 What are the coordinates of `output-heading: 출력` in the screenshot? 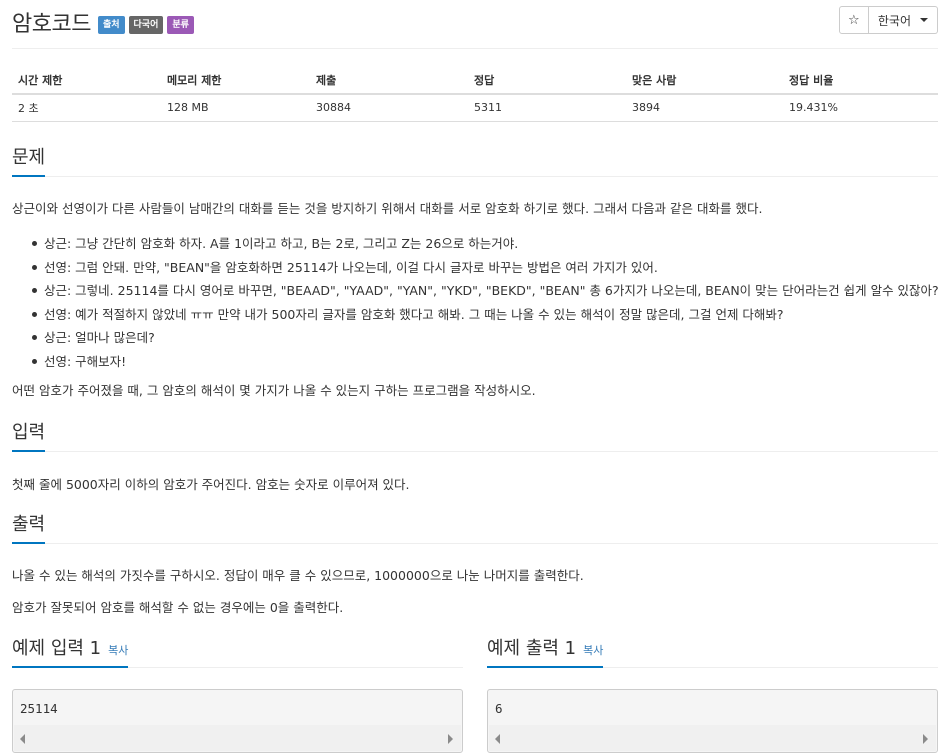 It's located at (29, 527).